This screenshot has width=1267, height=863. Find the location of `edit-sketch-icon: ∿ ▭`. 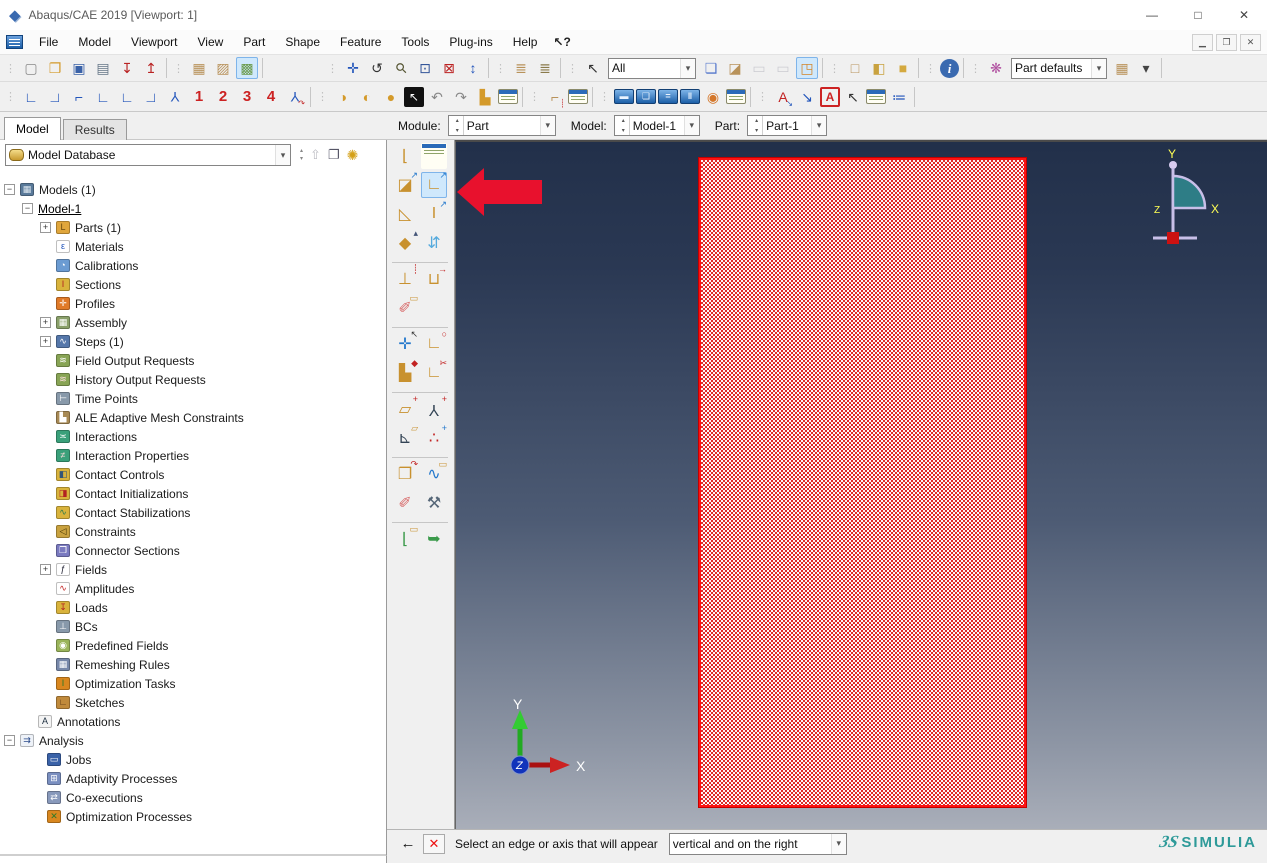

edit-sketch-icon: ∿ ▭ is located at coordinates (434, 473).